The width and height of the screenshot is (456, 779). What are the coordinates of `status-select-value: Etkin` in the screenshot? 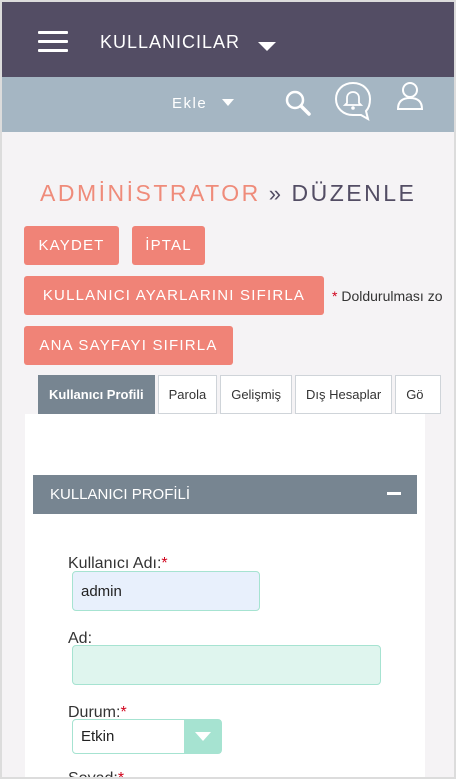 It's located at (98, 736).